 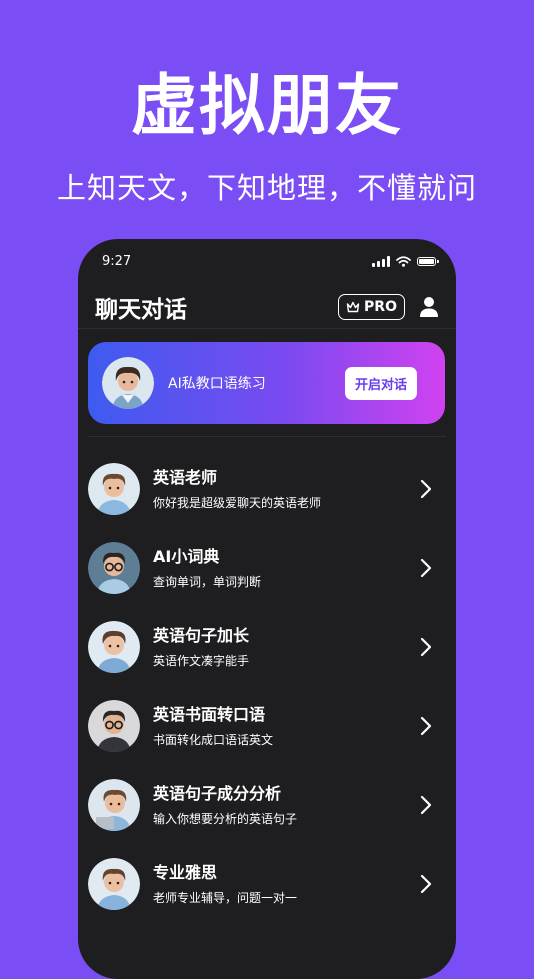 I want to click on item-subtitle: 查询单词，单词判断, so click(x=207, y=581).